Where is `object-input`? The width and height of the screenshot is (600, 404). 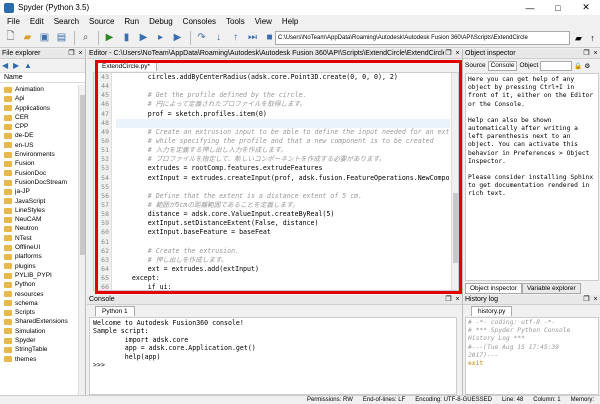
object-input is located at coordinates (556, 65).